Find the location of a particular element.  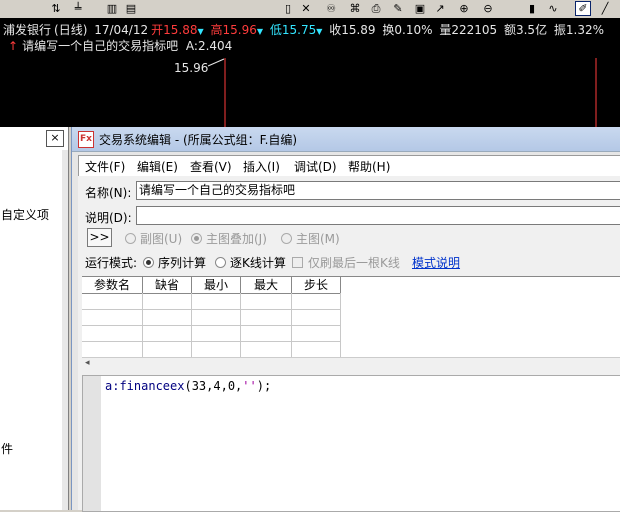

draw-pen-icon: ↗ is located at coordinates (440, 8).